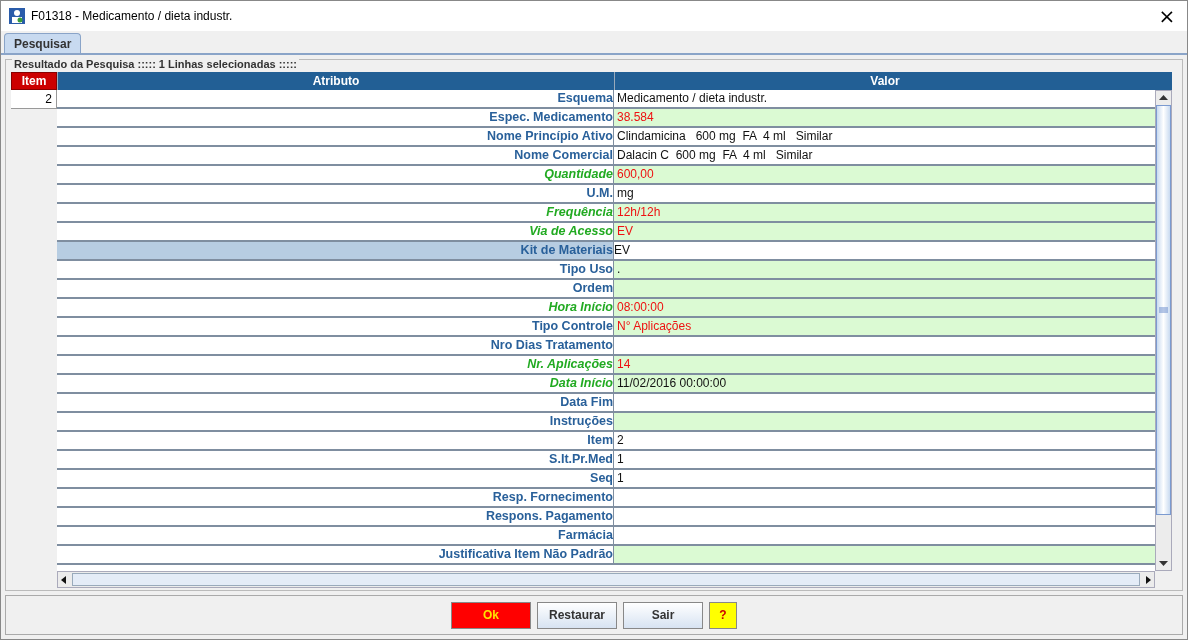 This screenshot has width=1188, height=640. I want to click on window-title: F01318 - Medicamento / dieta industr., so click(132, 16).